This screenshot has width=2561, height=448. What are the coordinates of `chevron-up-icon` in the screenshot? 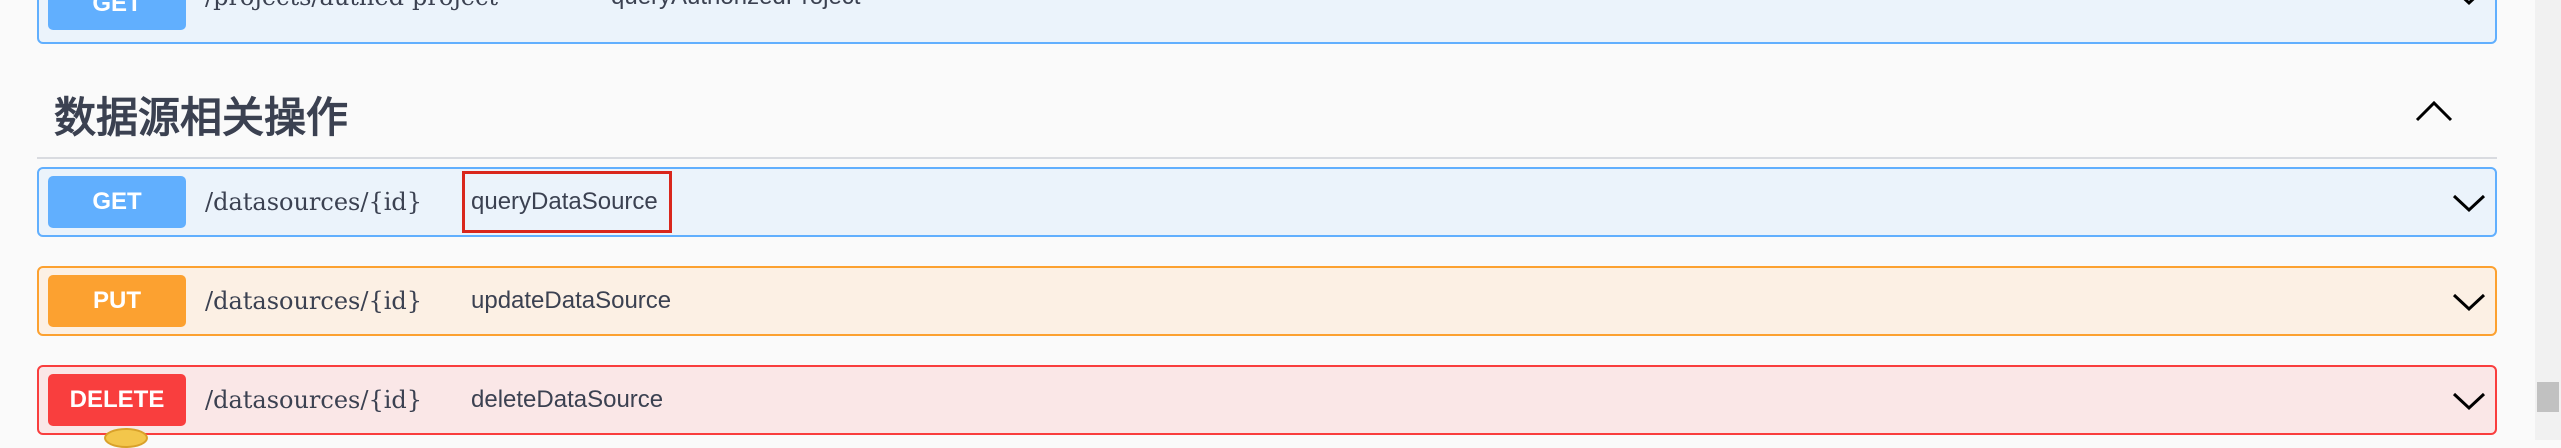 It's located at (2434, 111).